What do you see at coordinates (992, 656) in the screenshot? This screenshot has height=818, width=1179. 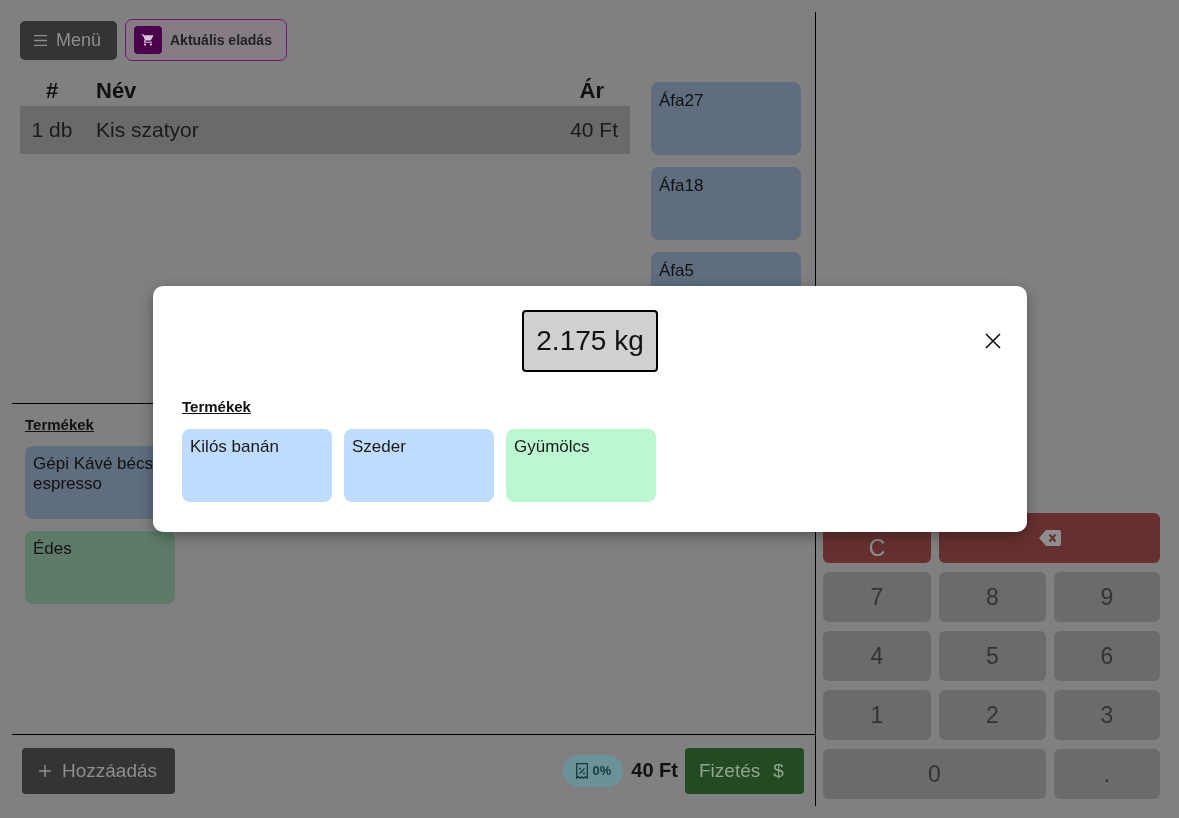 I see `keypad-key: 5` at bounding box center [992, 656].